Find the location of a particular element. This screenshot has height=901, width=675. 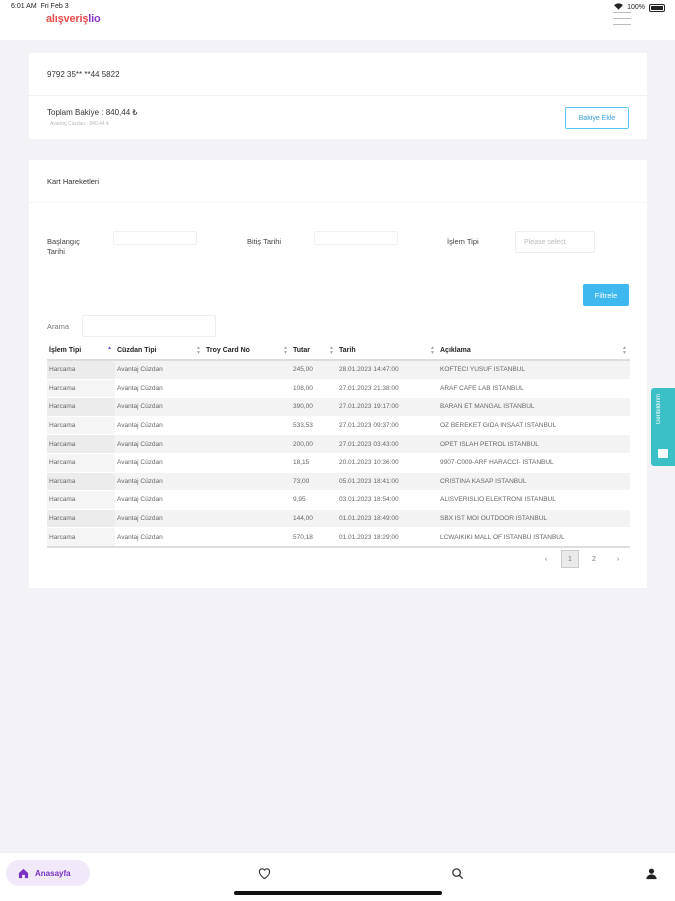

cell-date: 01.01.2023 18:29:00 is located at coordinates (387, 537).